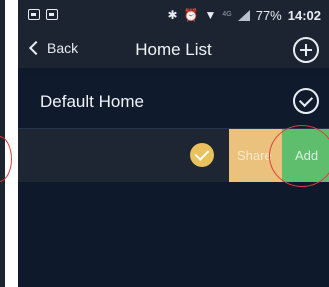 This screenshot has width=329, height=287. Describe the element at coordinates (306, 50) in the screenshot. I see `add-home-button` at that location.